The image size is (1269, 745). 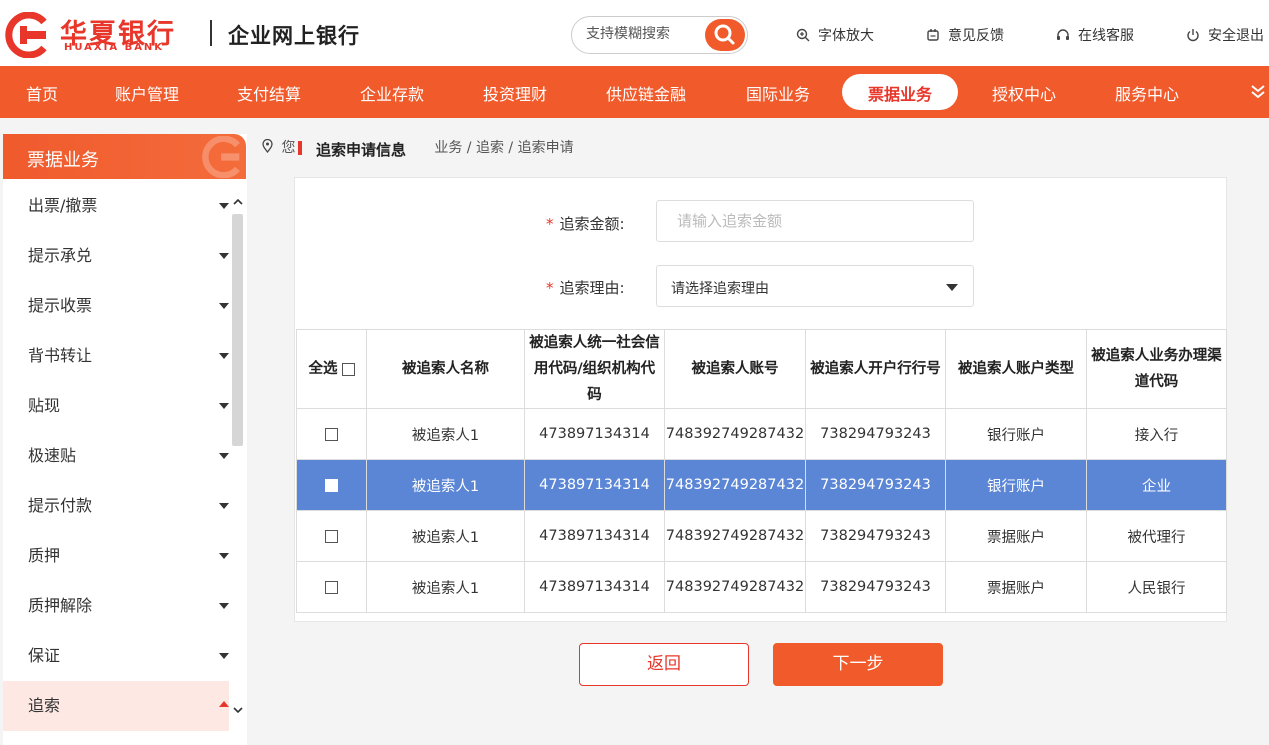 I want to click on logout-button: 安全退出, so click(x=1225, y=35).